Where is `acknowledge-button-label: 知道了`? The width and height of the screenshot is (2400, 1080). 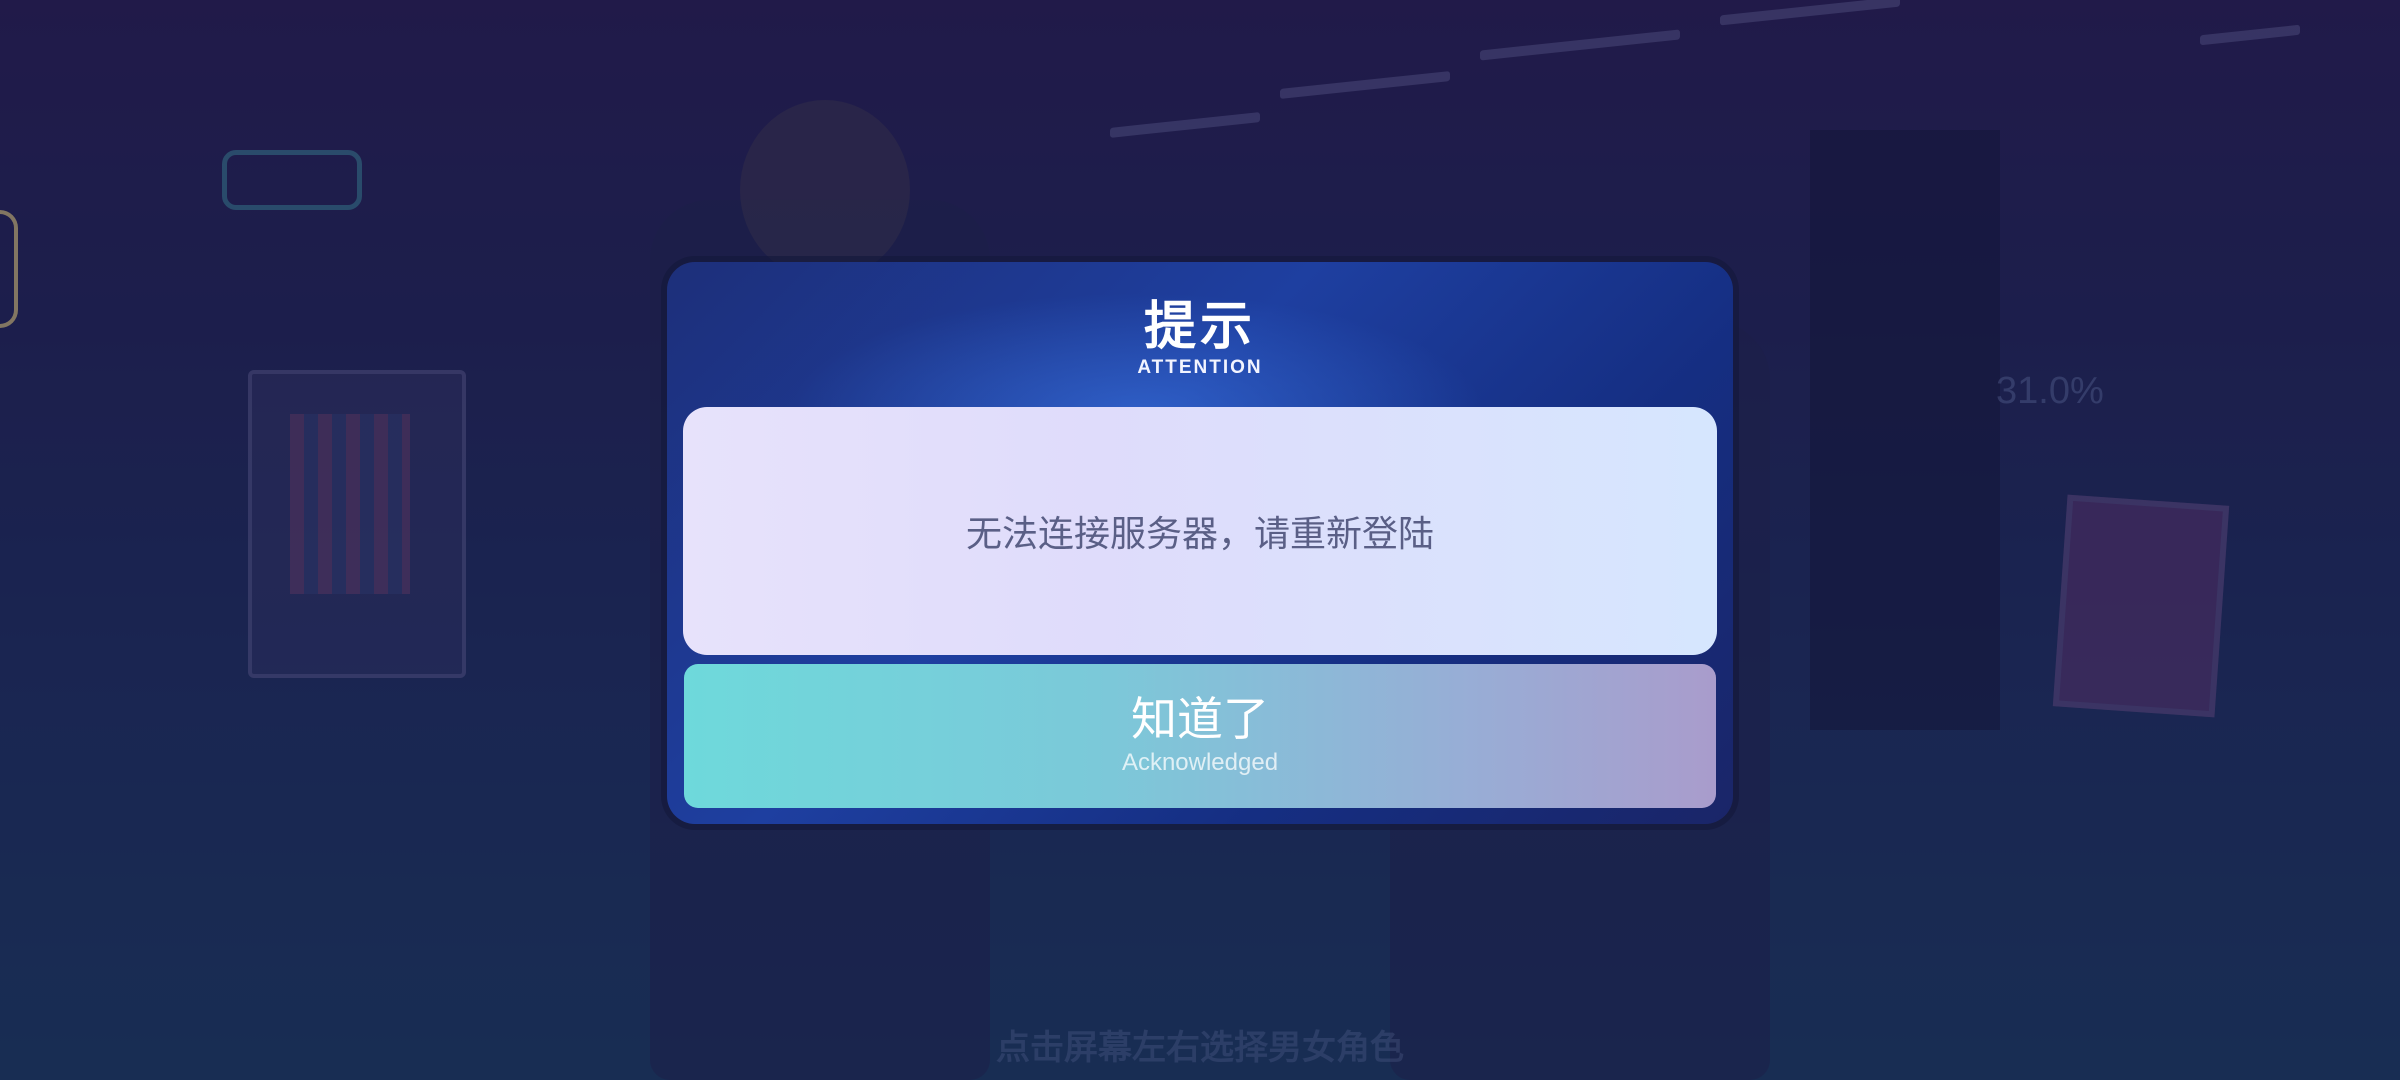
acknowledge-button-label: 知道了 is located at coordinates (1200, 719).